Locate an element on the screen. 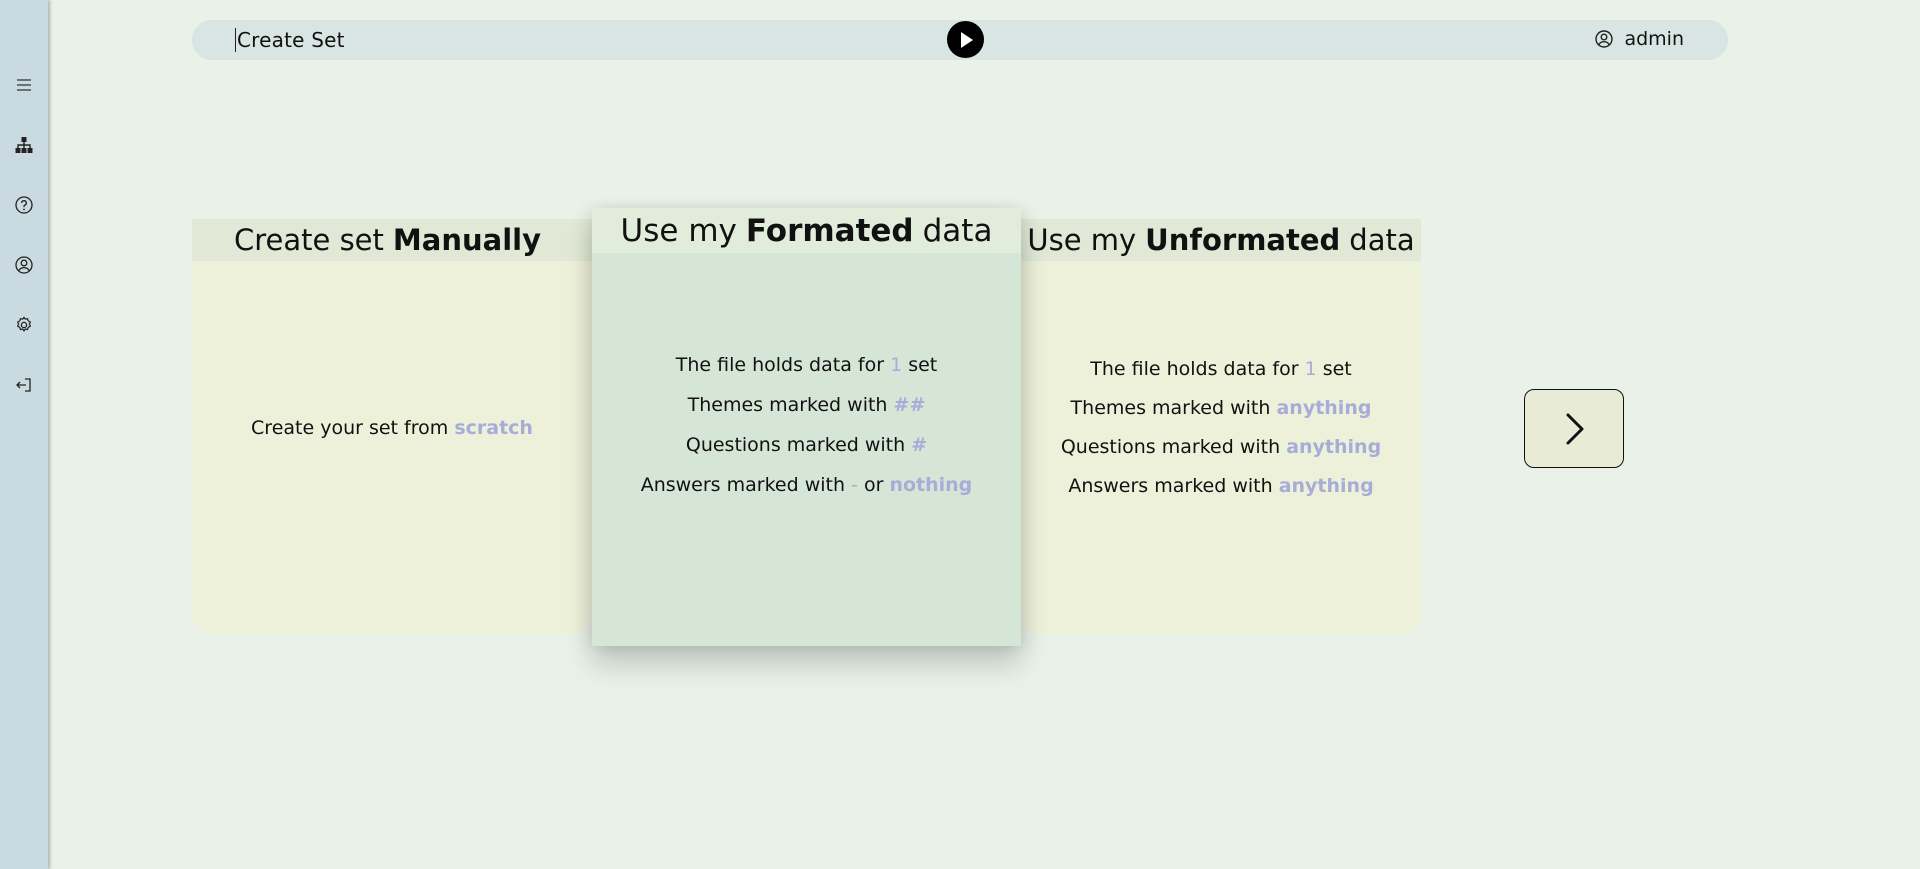 This screenshot has height=869, width=1920. user-name: admin is located at coordinates (1654, 39).